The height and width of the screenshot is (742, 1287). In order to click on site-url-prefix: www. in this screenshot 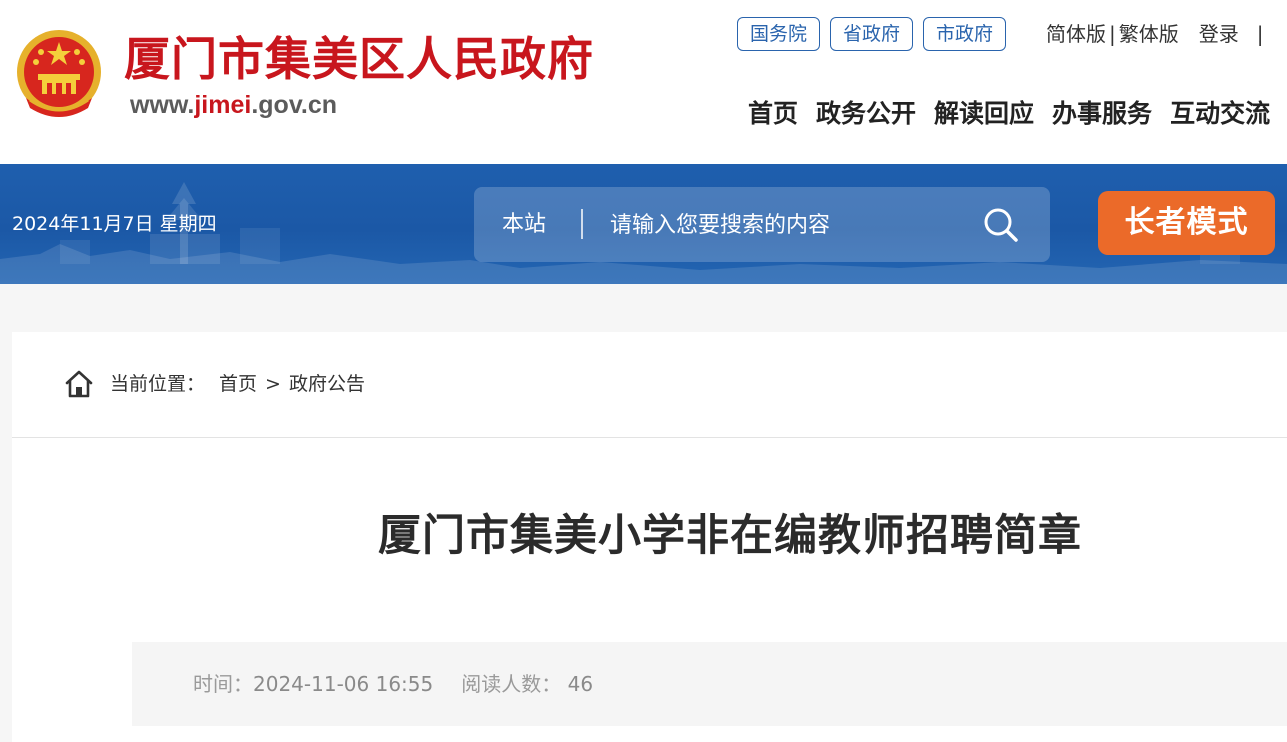, I will do `click(162, 105)`.